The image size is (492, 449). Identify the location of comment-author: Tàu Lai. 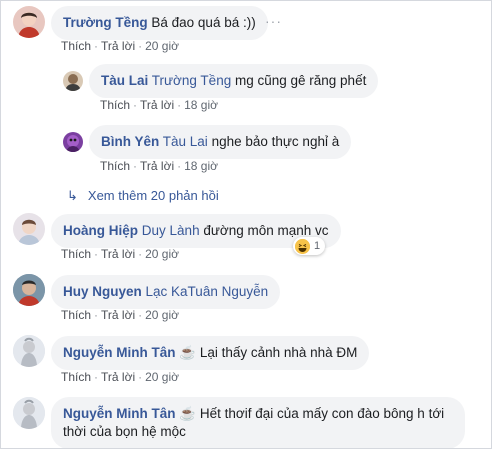
(124, 80).